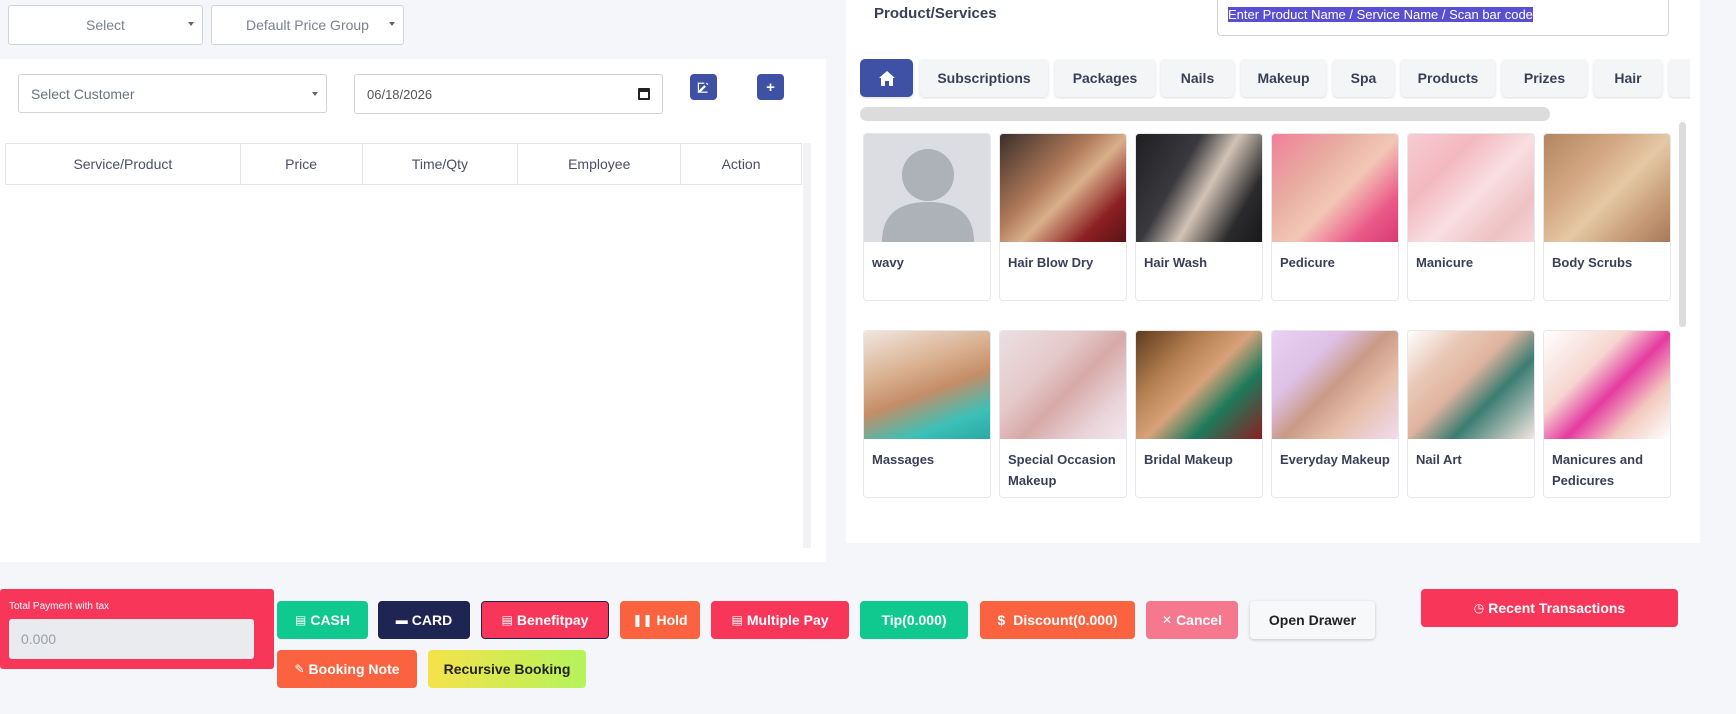 The width and height of the screenshot is (1736, 714). Describe the element at coordinates (1682, 224) in the screenshot. I see `products-scrollbar` at that location.